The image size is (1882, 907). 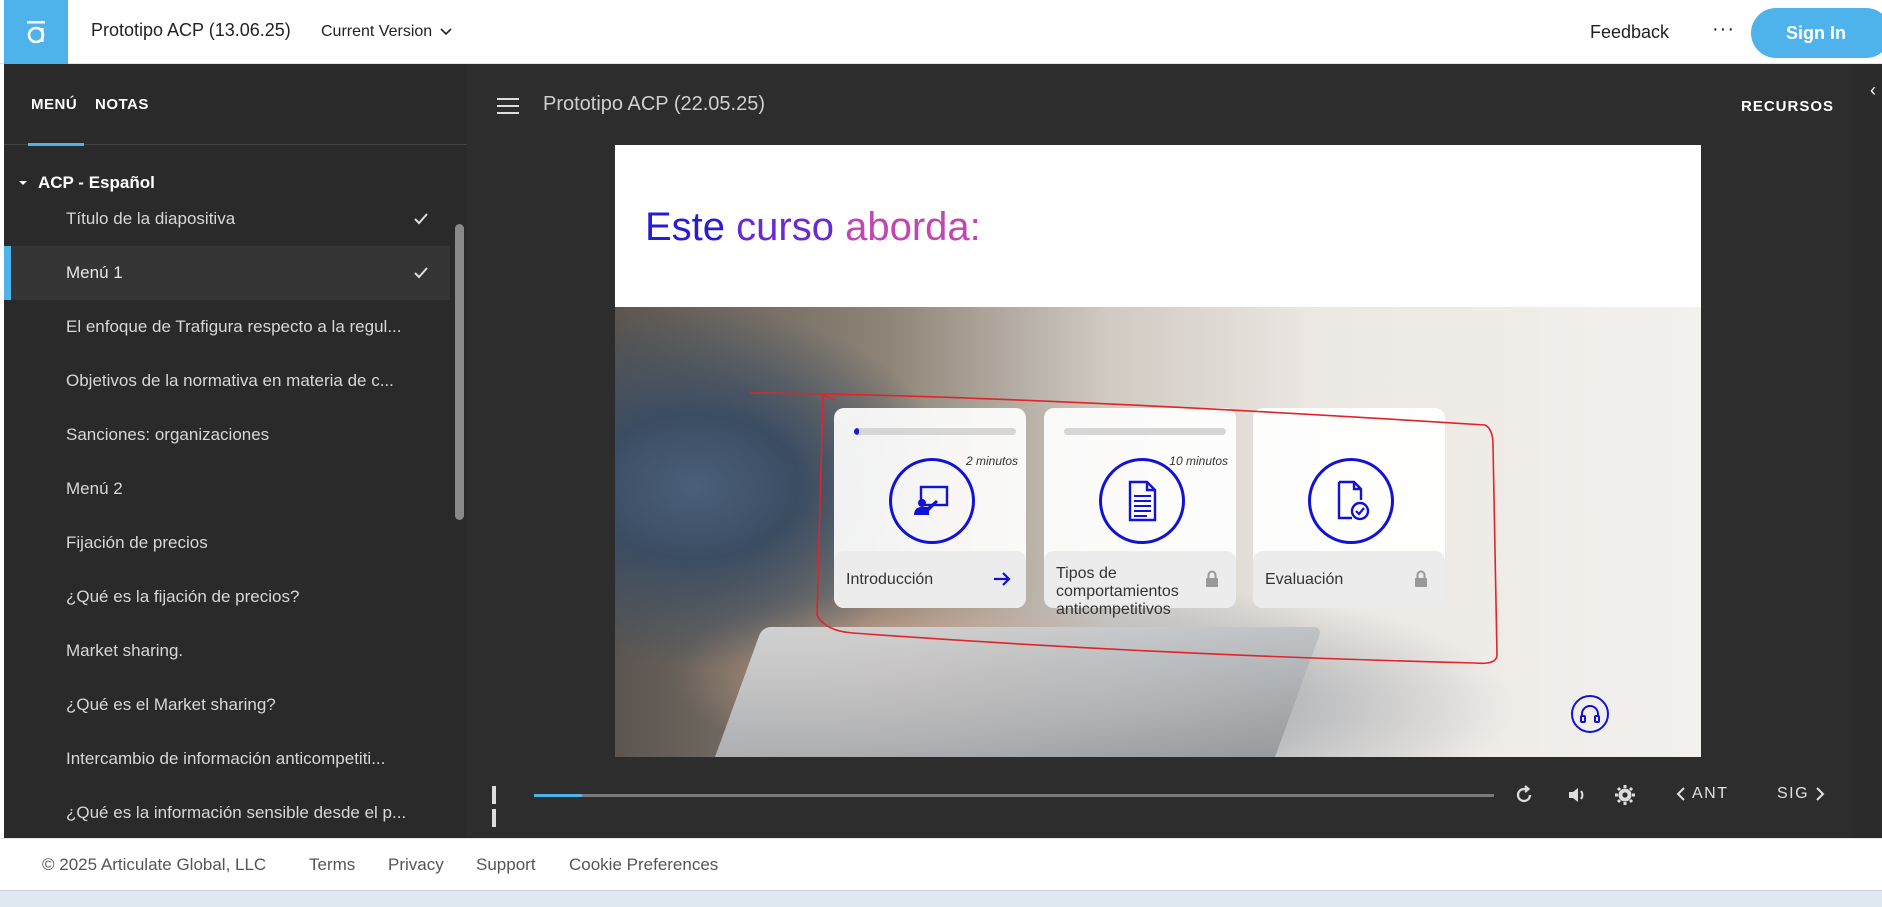 I want to click on menu-item: Menú 2, so click(x=227, y=489).